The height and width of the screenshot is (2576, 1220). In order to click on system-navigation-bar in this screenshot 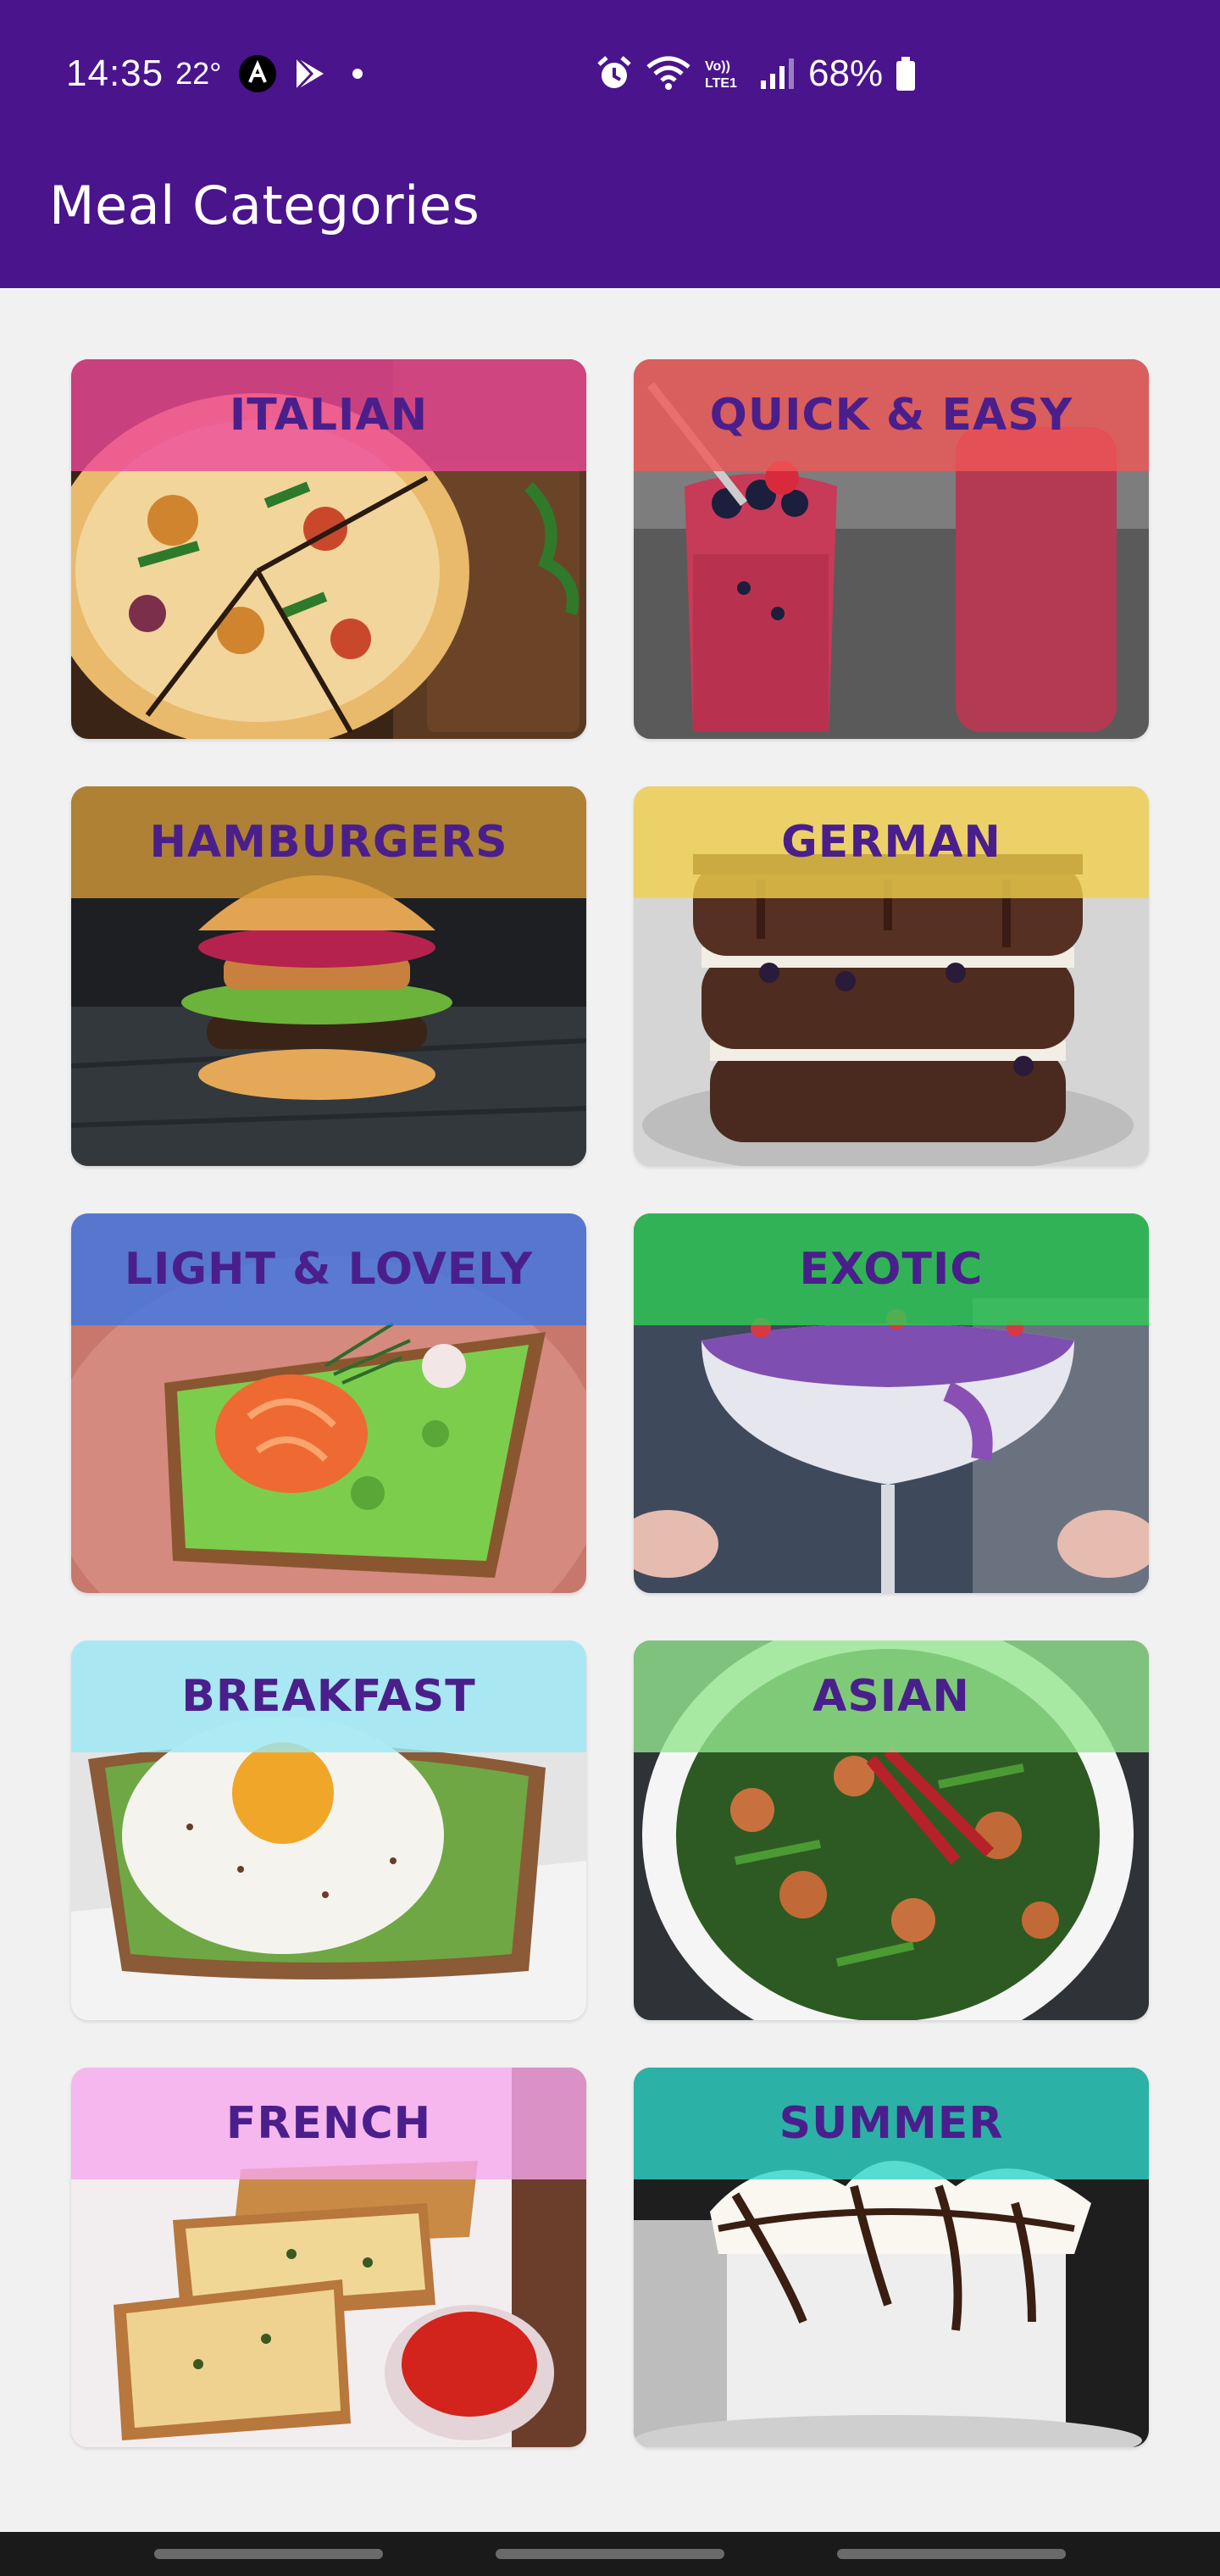, I will do `click(610, 2554)`.